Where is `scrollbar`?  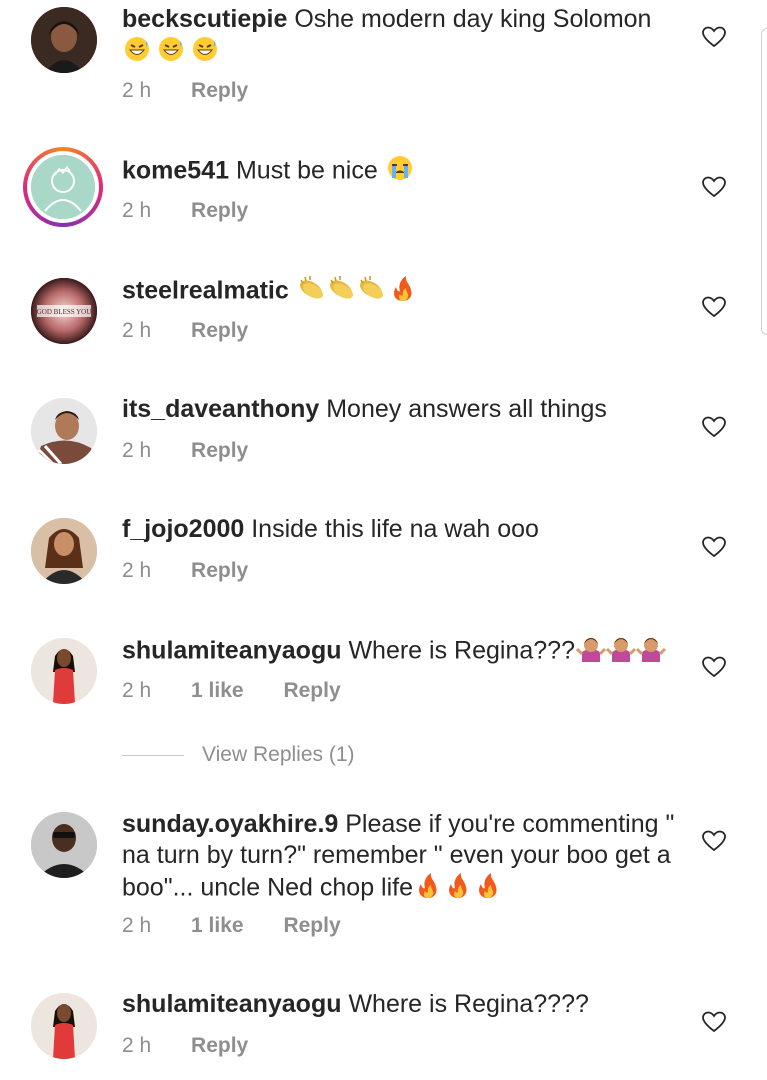 scrollbar is located at coordinates (764, 181).